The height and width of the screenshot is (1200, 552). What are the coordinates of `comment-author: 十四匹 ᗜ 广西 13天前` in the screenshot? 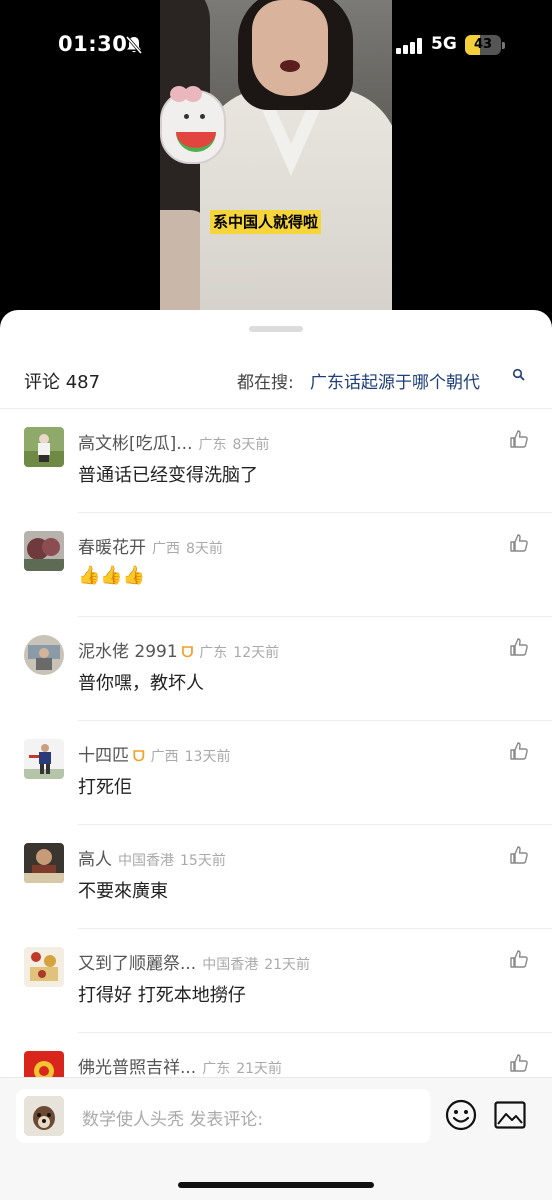 It's located at (154, 753).